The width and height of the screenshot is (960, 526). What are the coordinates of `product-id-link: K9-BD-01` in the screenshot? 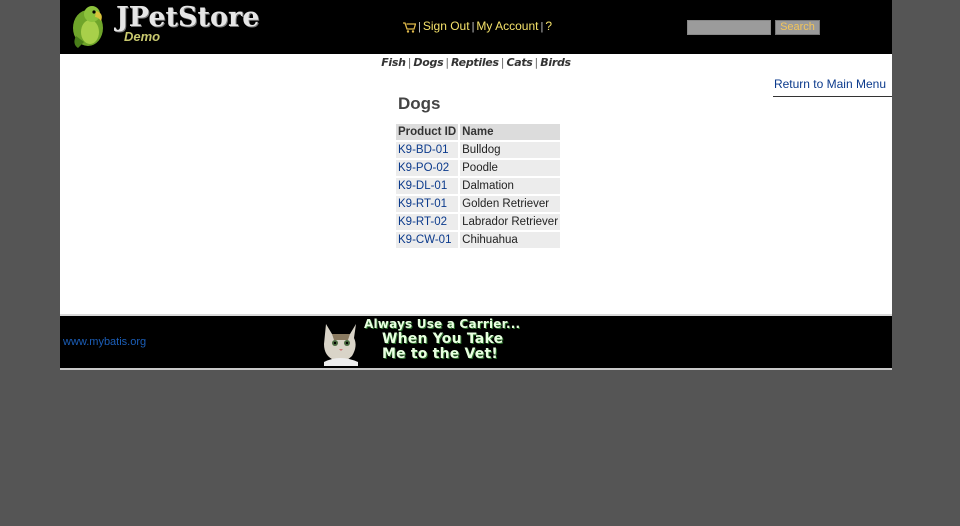 It's located at (423, 150).